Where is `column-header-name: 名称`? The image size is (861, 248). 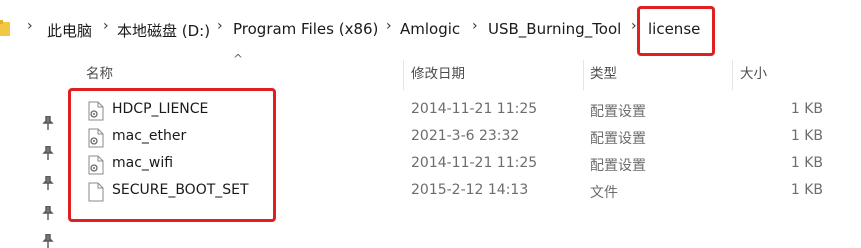
column-header-name: 名称 is located at coordinates (99, 74).